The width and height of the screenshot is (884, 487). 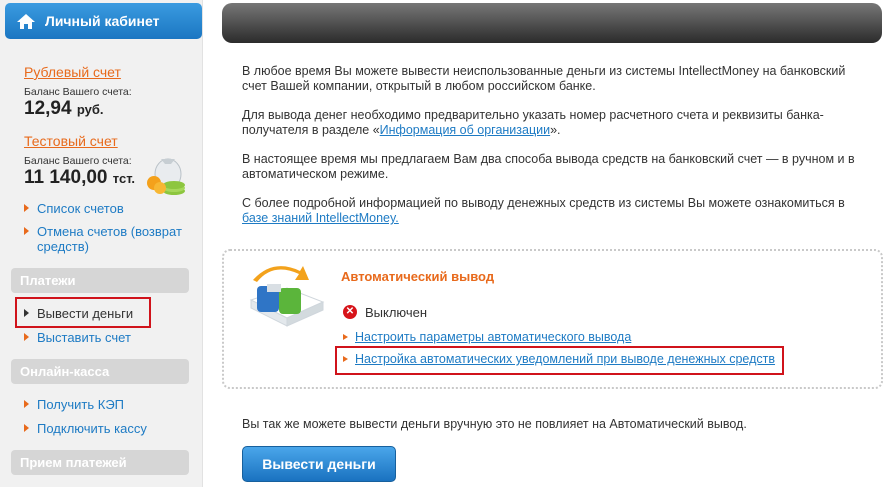 I want to click on test-account-link: Тестовый счет, so click(x=71, y=141).